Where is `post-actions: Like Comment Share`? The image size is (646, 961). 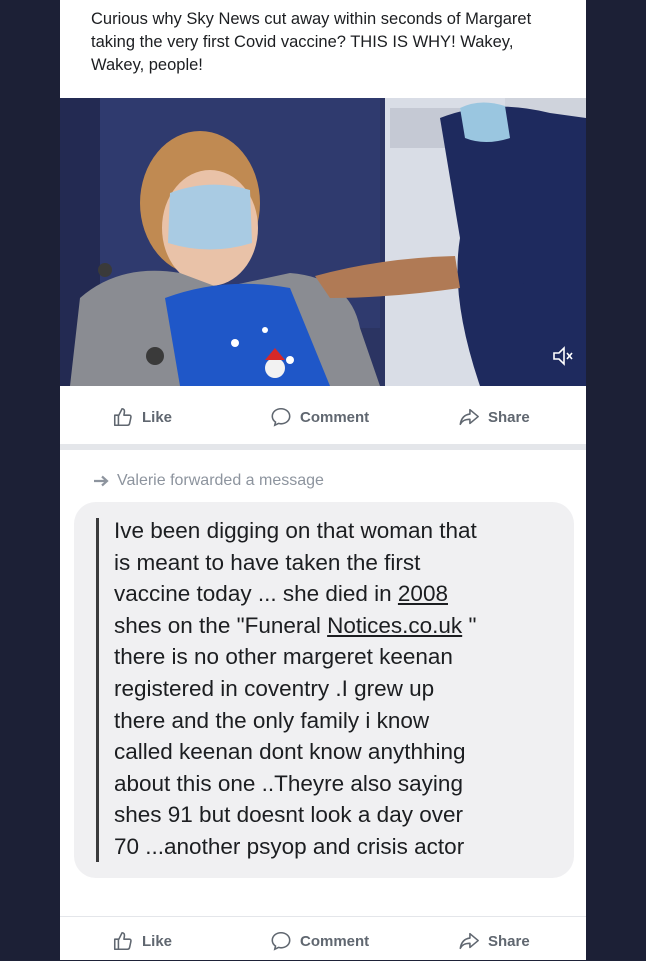 post-actions: Like Comment Share is located at coordinates (323, 416).